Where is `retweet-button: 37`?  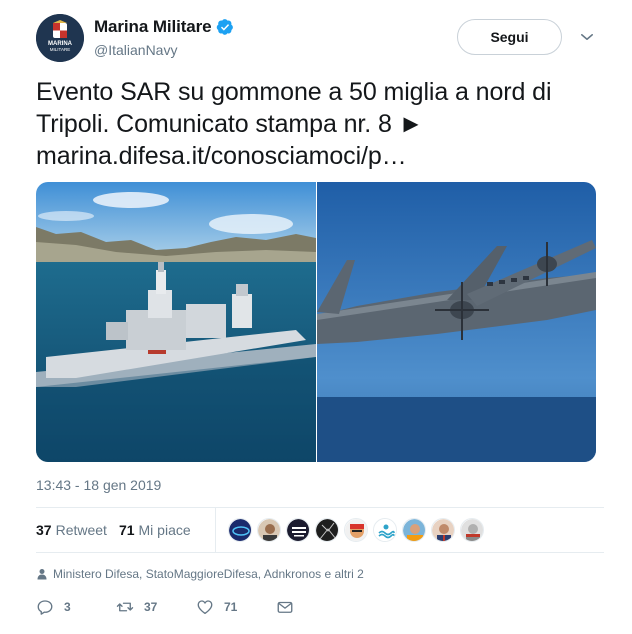 retweet-button: 37 is located at coordinates (156, 607).